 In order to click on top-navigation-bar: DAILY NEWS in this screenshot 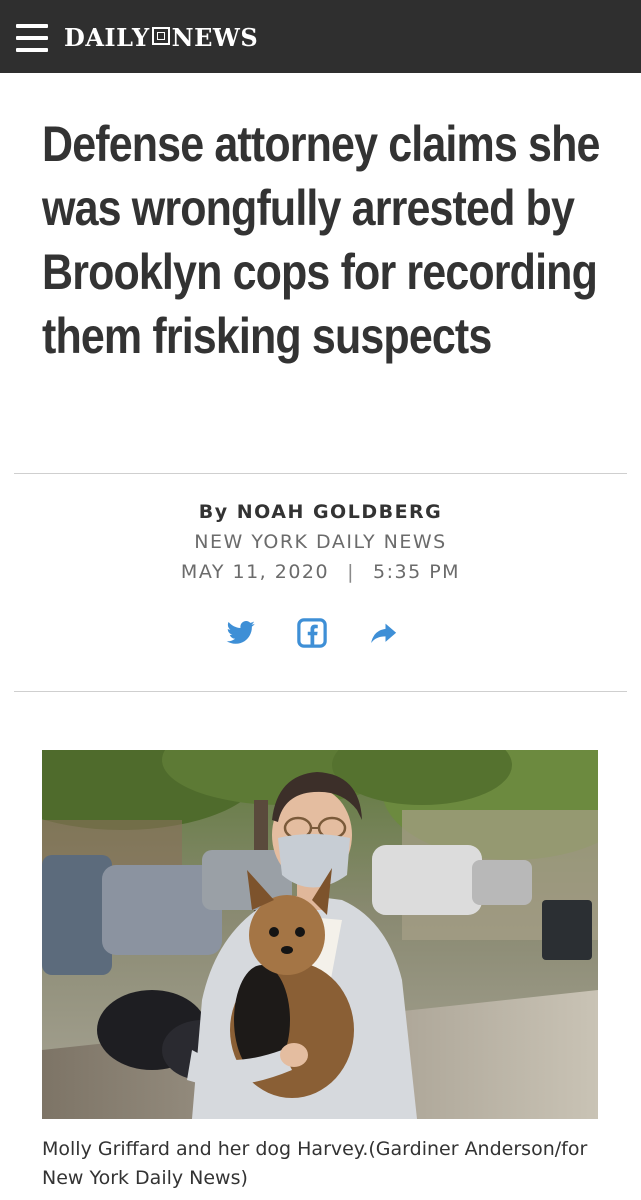, I will do `click(320, 36)`.